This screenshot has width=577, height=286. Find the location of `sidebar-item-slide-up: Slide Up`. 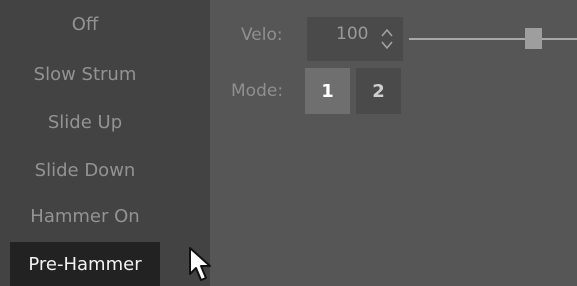

sidebar-item-slide-up: Slide Up is located at coordinates (85, 122).